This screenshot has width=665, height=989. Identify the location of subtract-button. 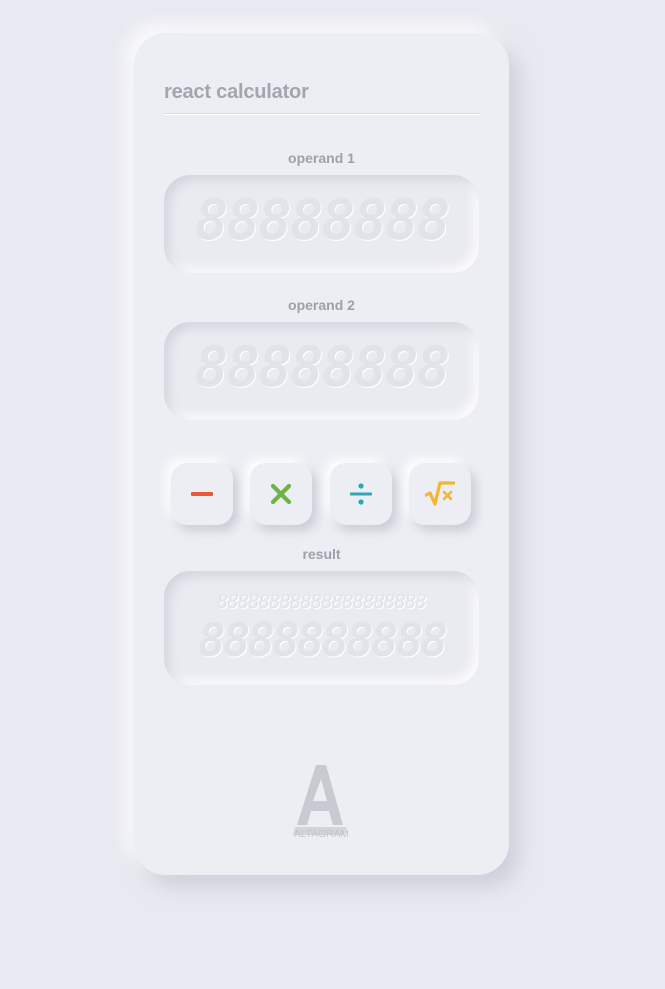
(202, 494).